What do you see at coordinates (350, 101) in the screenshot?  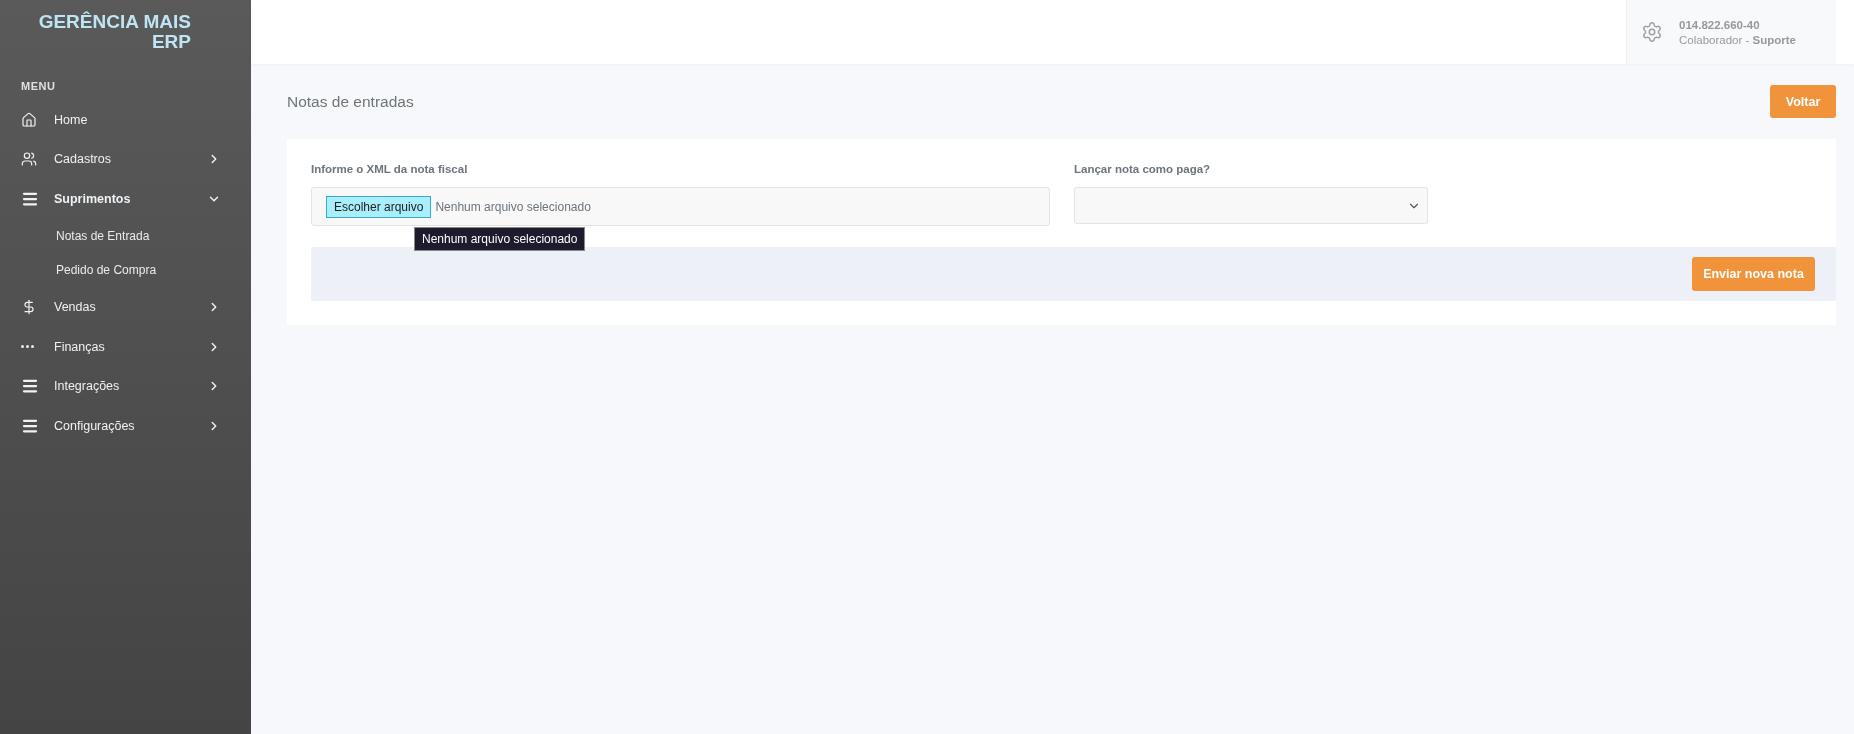 I see `page-title: Notas de entradas` at bounding box center [350, 101].